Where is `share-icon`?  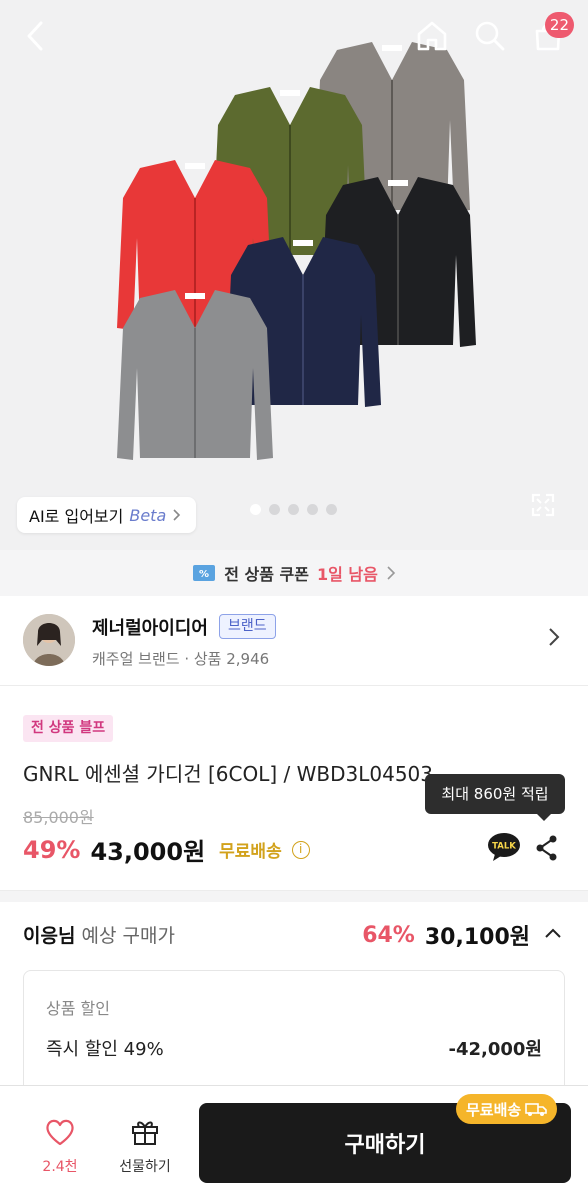
share-icon is located at coordinates (547, 848).